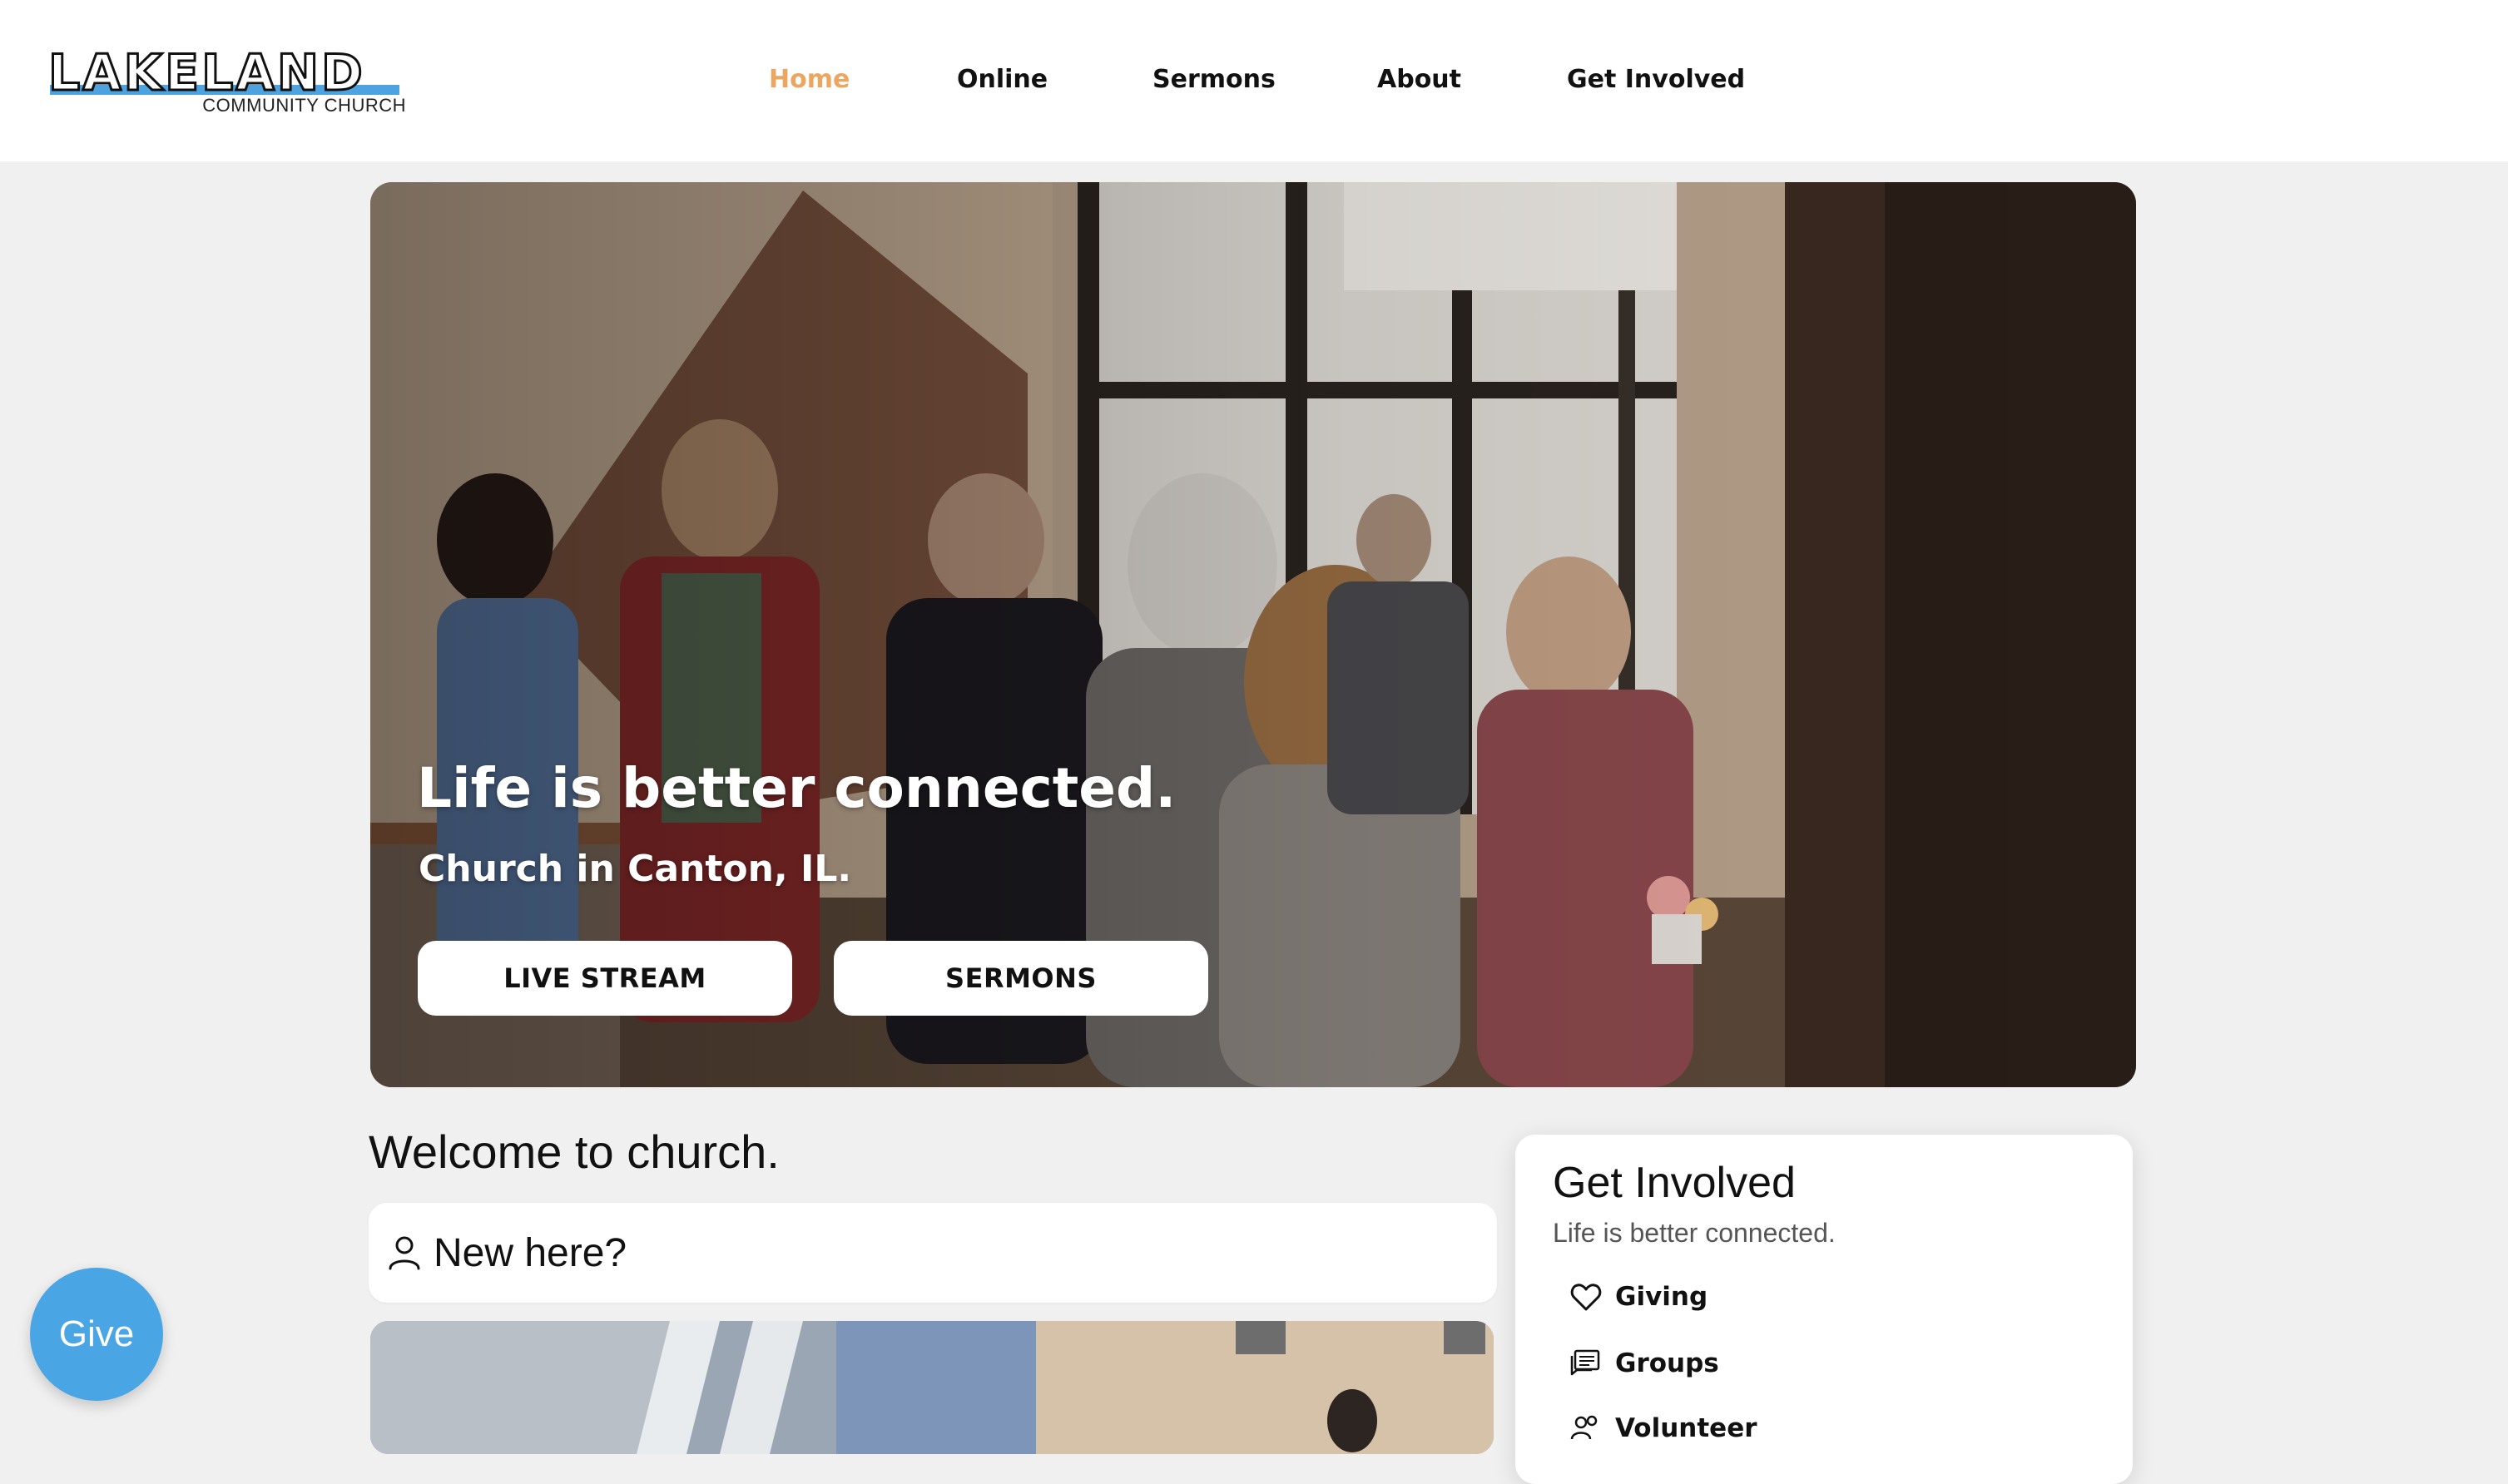 The width and height of the screenshot is (2508, 1484). Describe the element at coordinates (1674, 1183) in the screenshot. I see `get-involved-title: Get Involved` at that location.